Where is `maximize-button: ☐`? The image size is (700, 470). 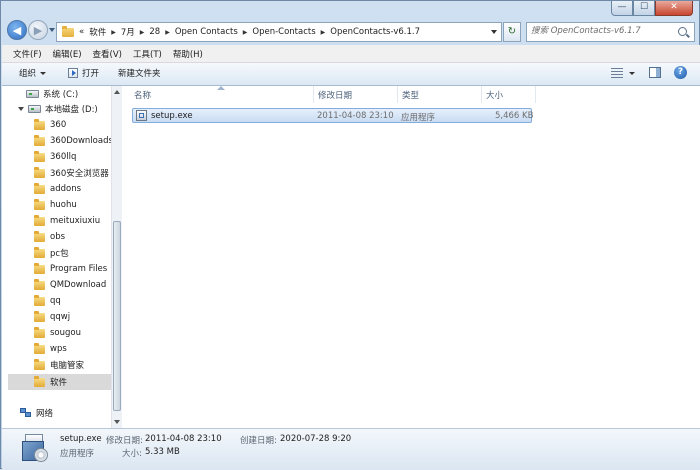 maximize-button: ☐ is located at coordinates (644, 8).